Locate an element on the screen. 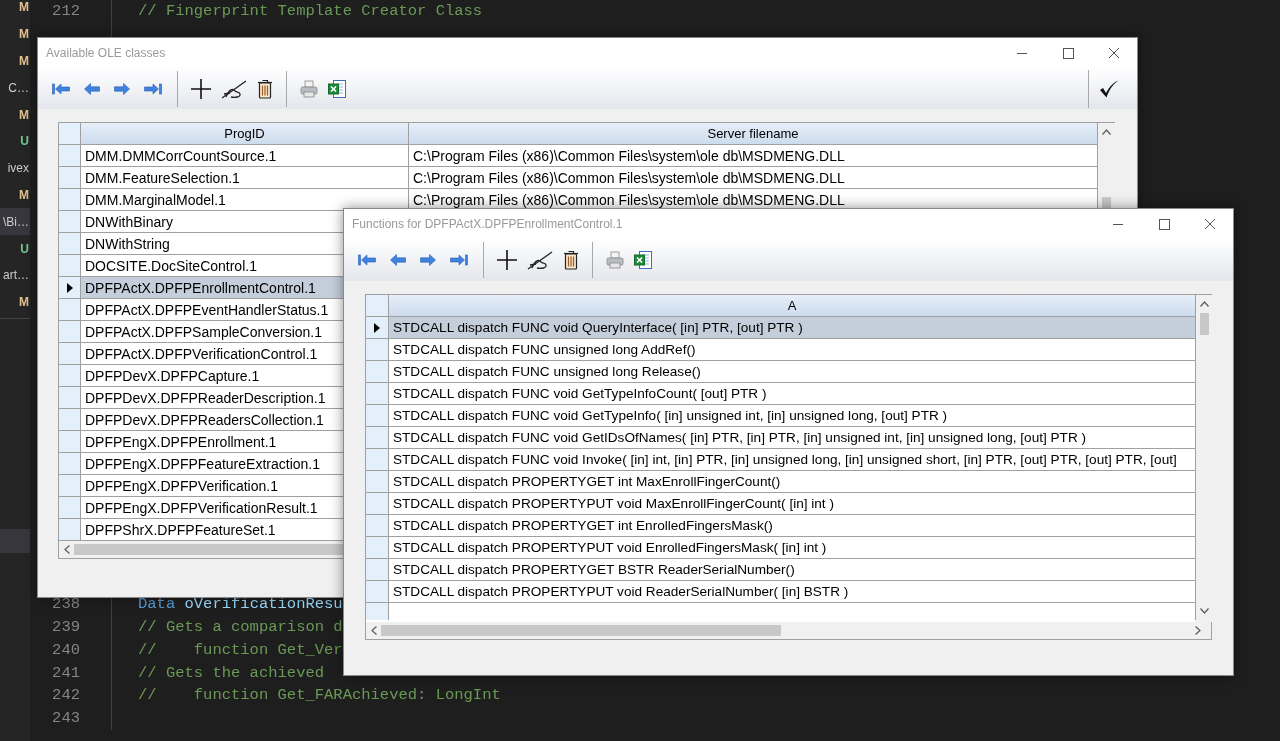 Image resolution: width=1280 pixels, height=741 pixels. table-cell: STDCALL dispatch FUNC unsigned long AddRef() is located at coordinates (544, 349).